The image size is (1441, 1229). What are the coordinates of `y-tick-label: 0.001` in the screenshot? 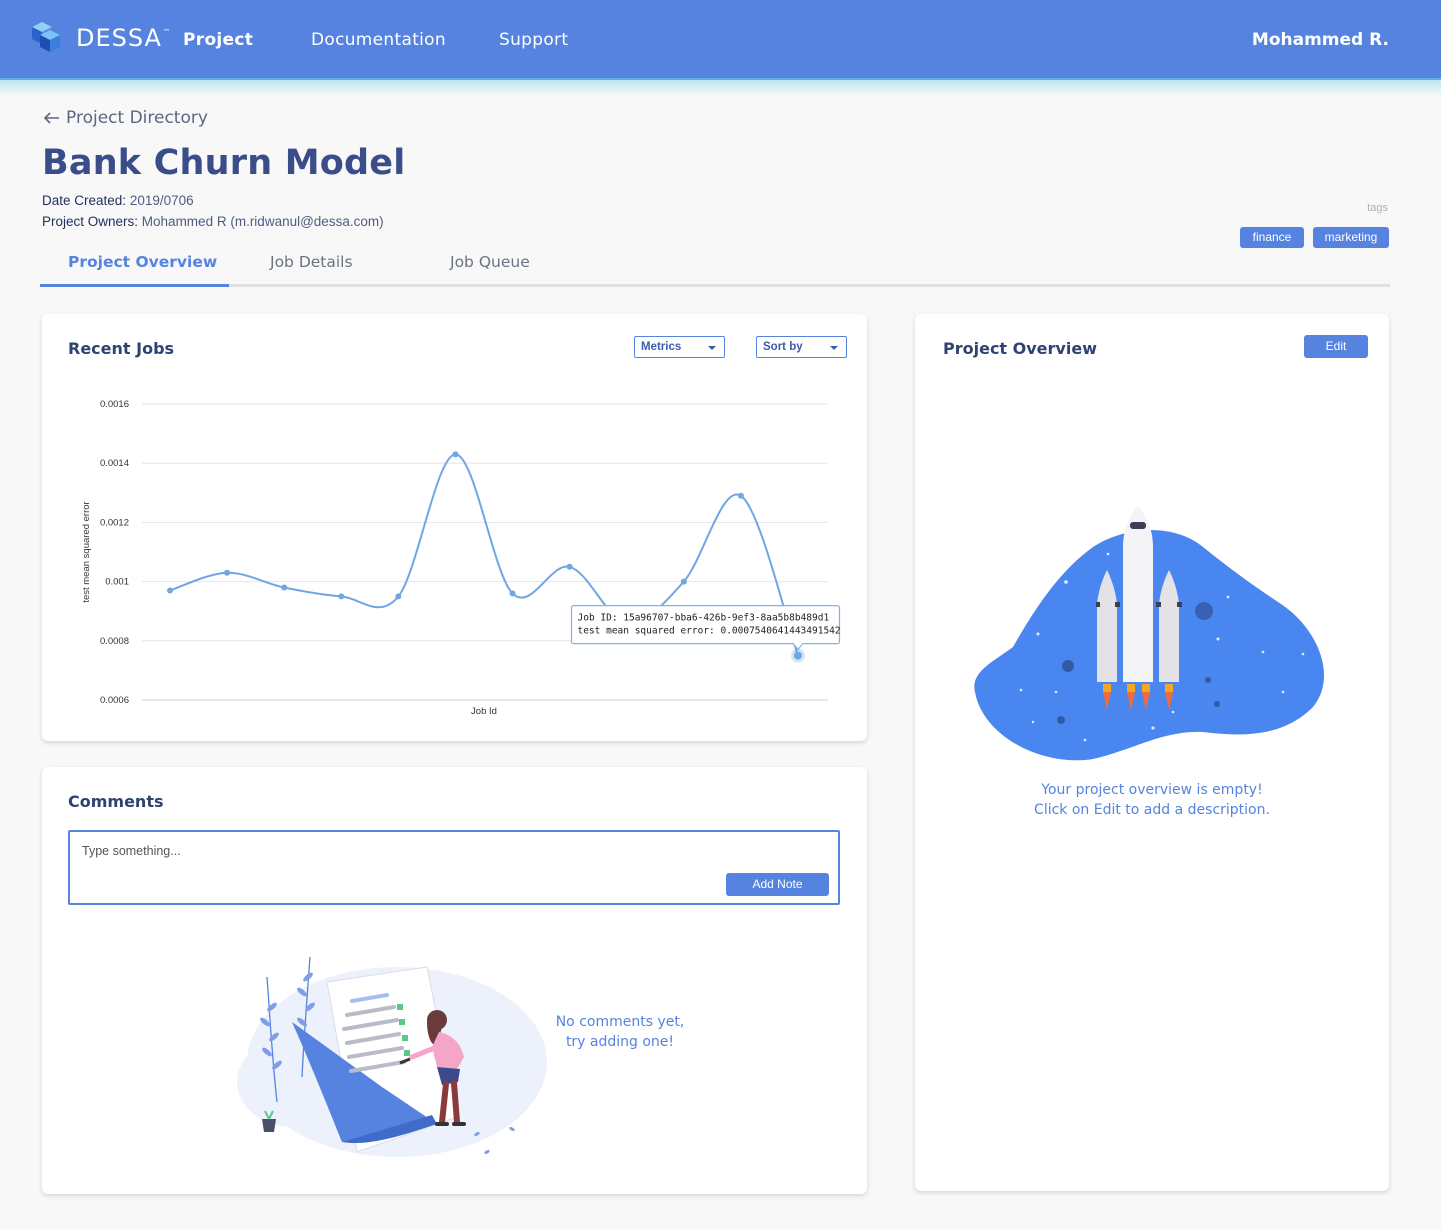 It's located at (117, 582).